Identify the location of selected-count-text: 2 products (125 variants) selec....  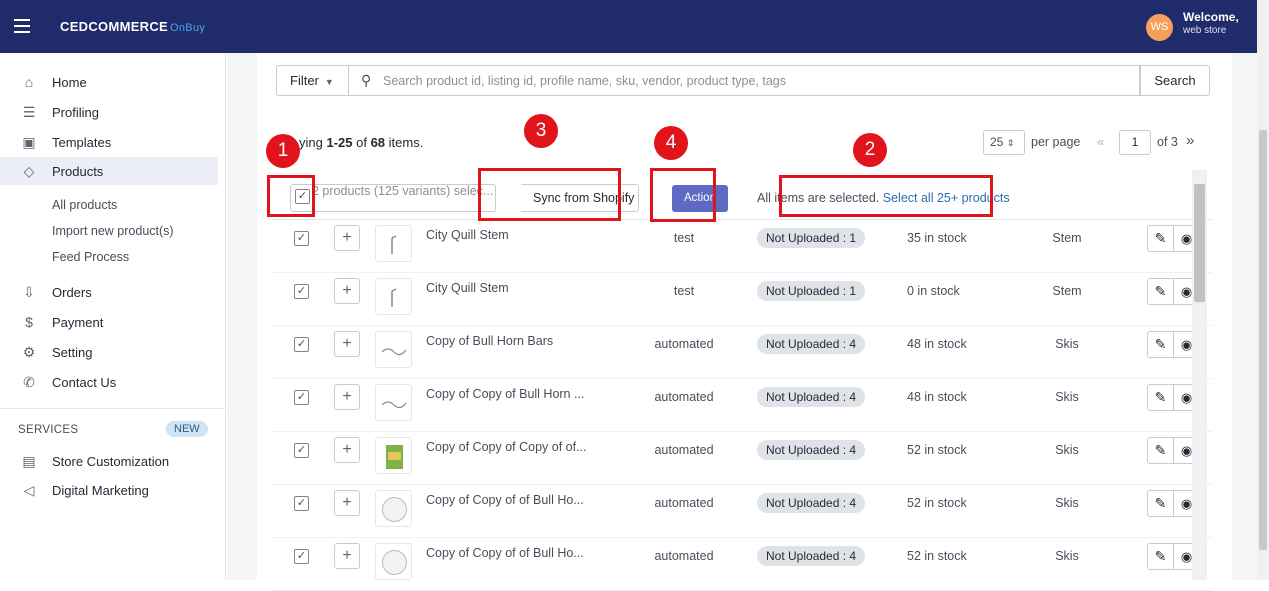
(403, 191).